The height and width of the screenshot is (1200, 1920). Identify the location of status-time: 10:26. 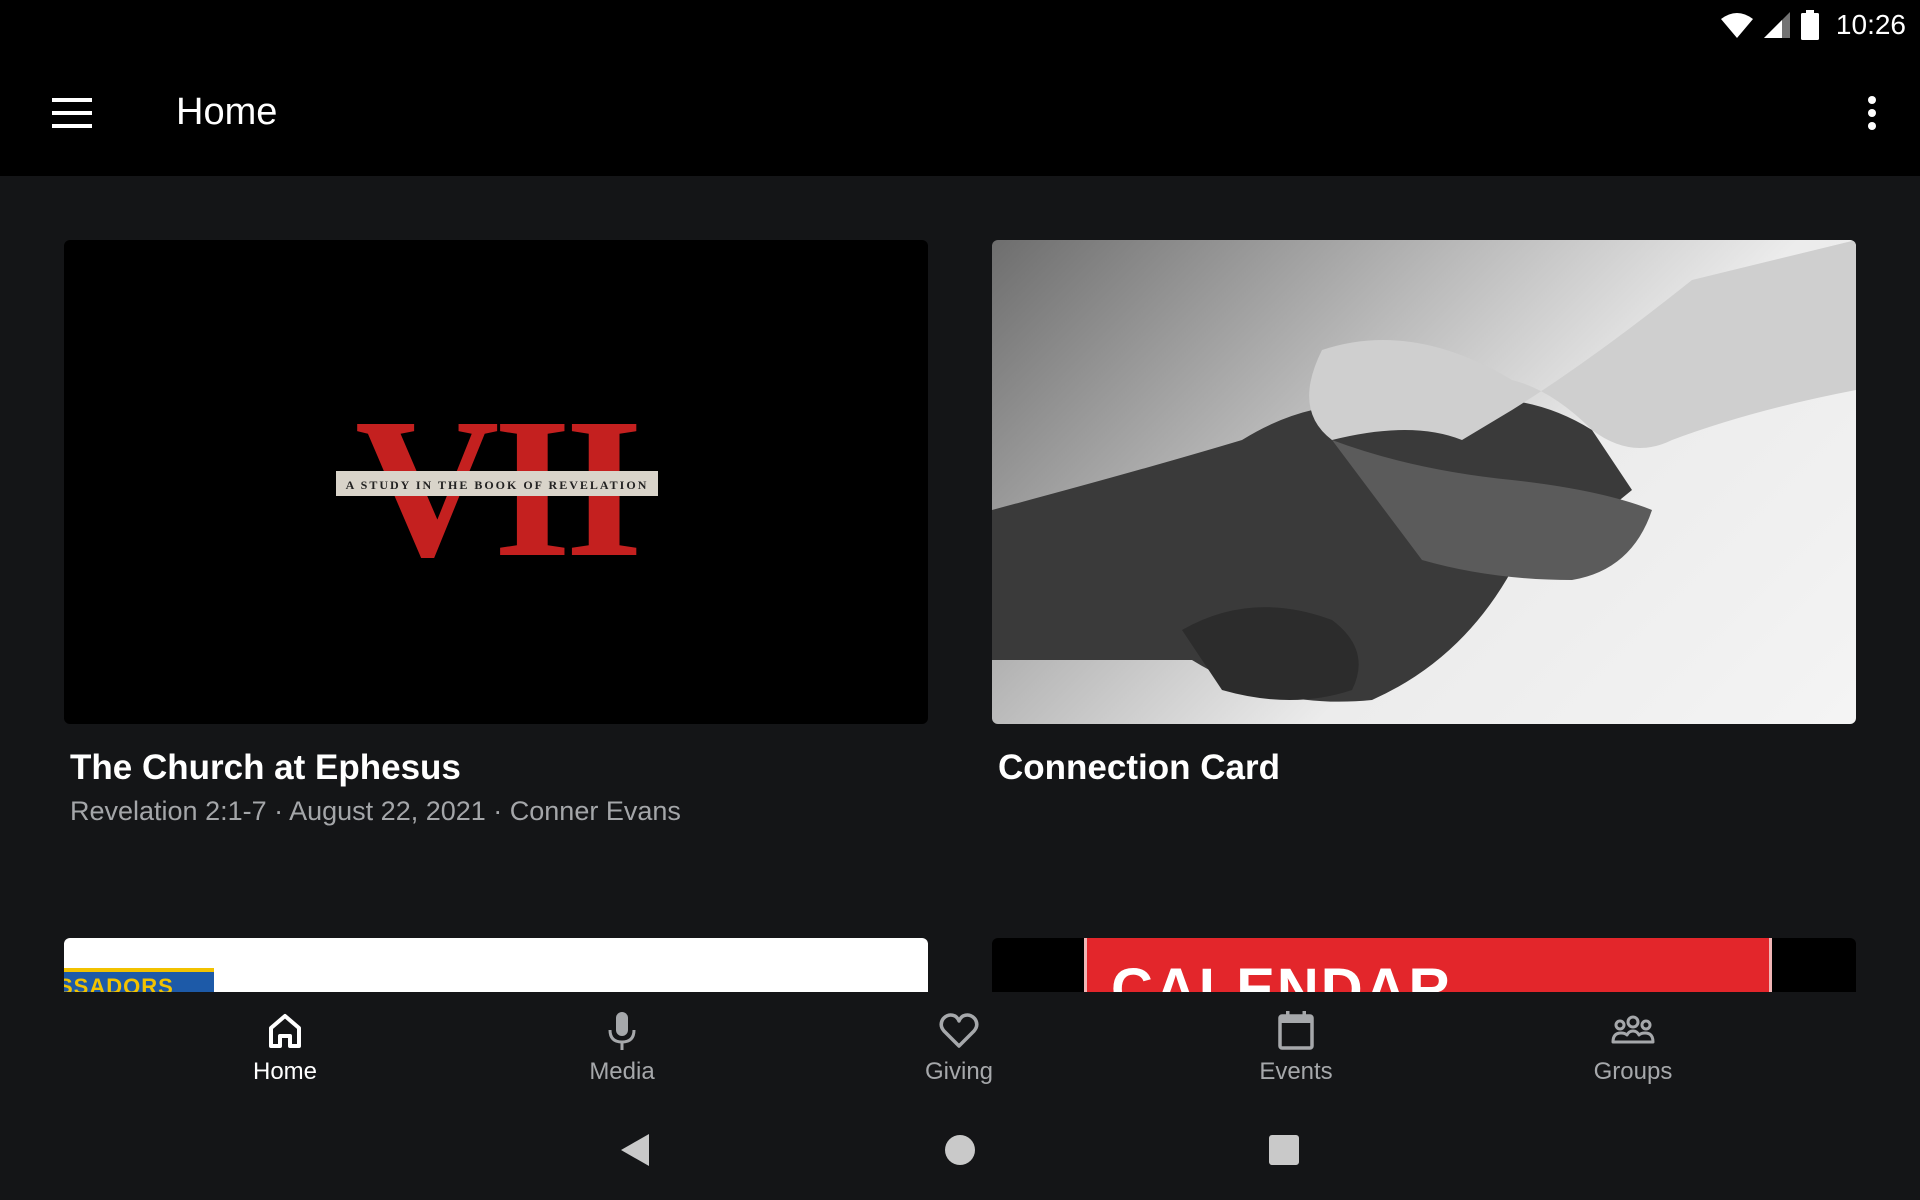
(1870, 24).